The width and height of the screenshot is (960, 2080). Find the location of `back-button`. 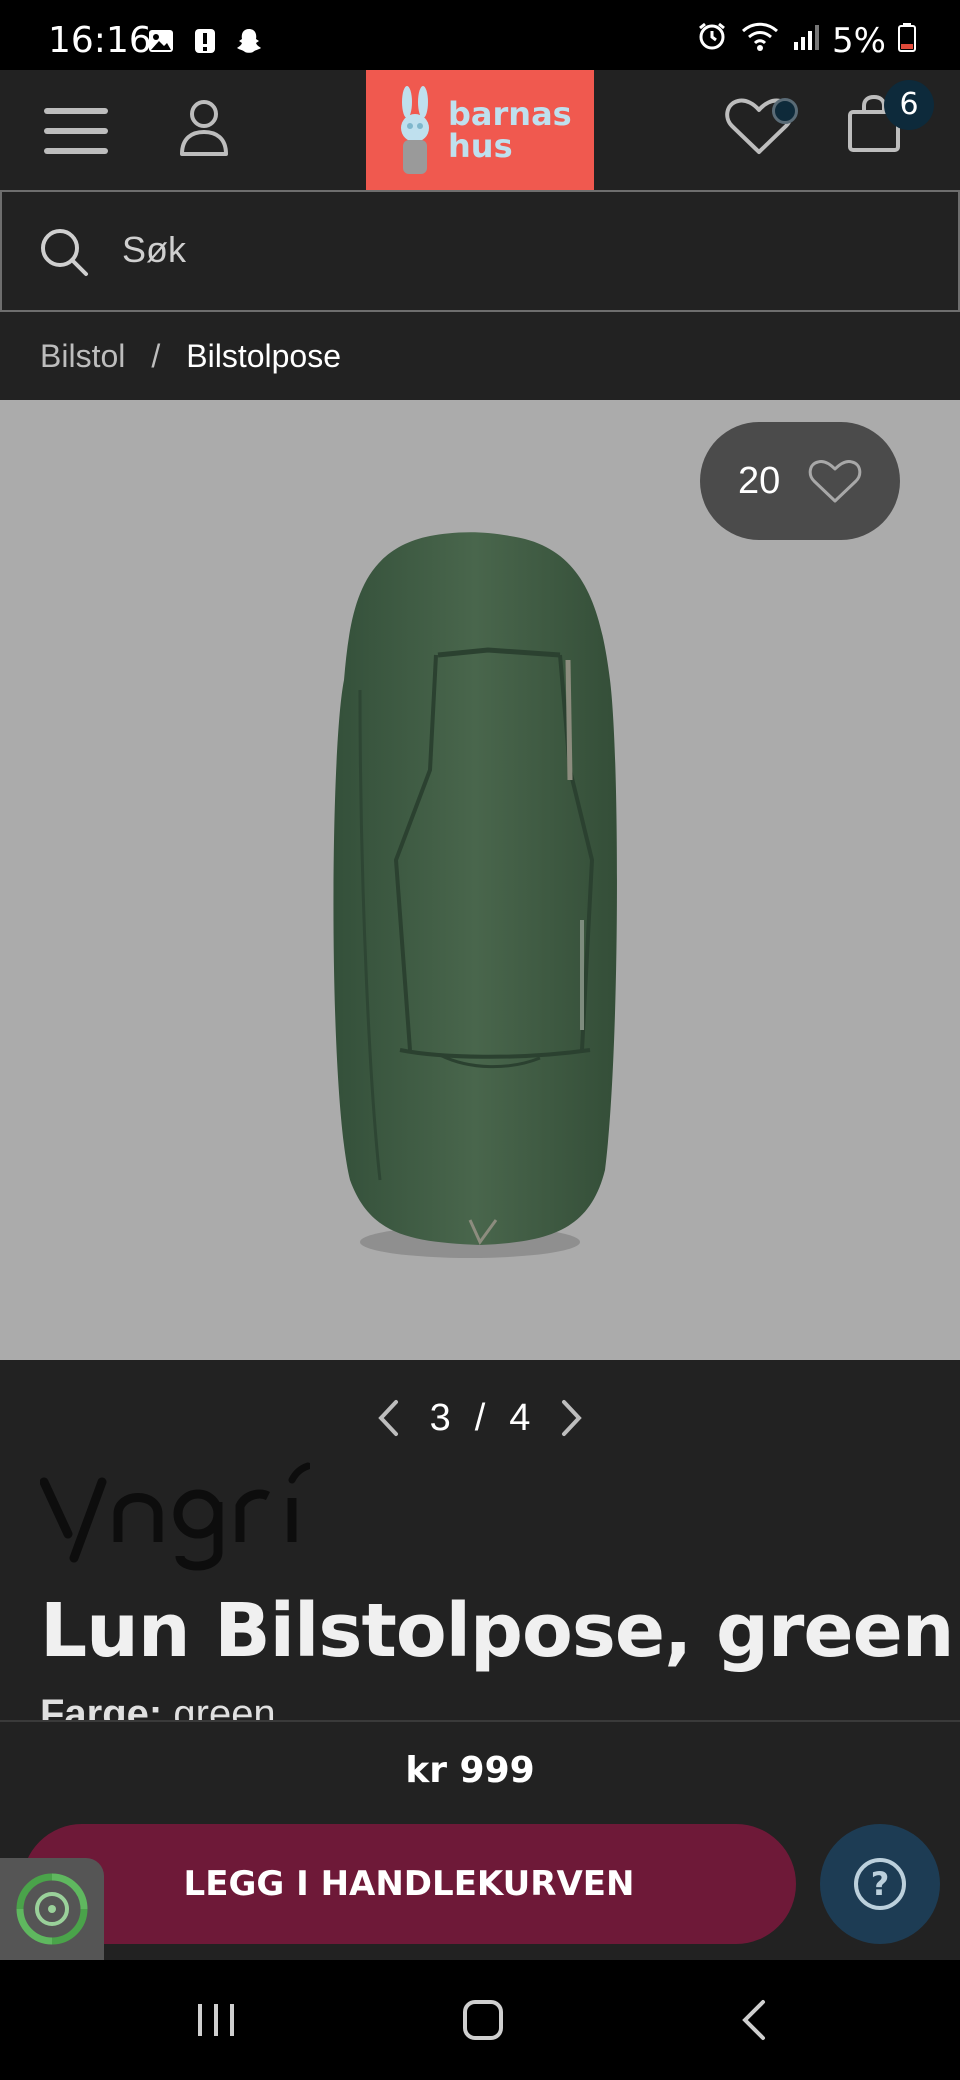

back-button is located at coordinates (754, 2020).